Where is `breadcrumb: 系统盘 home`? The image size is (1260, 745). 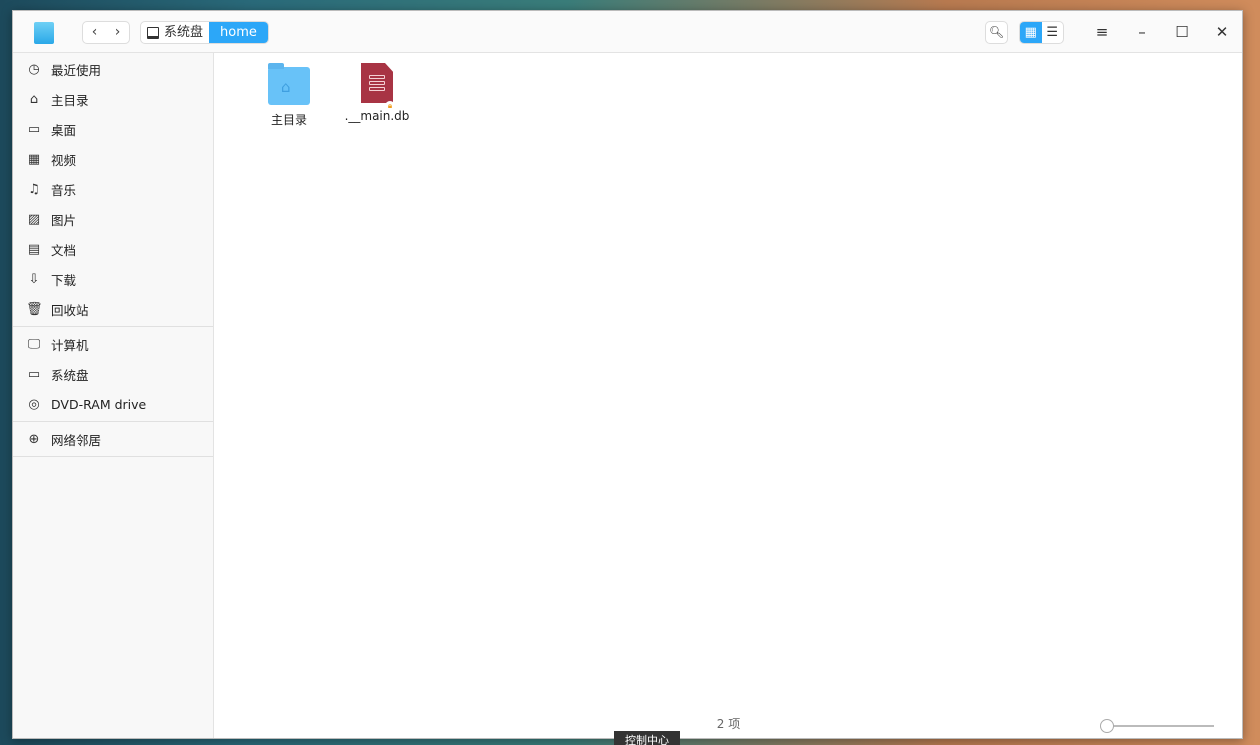 breadcrumb: 系统盘 home is located at coordinates (204, 32).